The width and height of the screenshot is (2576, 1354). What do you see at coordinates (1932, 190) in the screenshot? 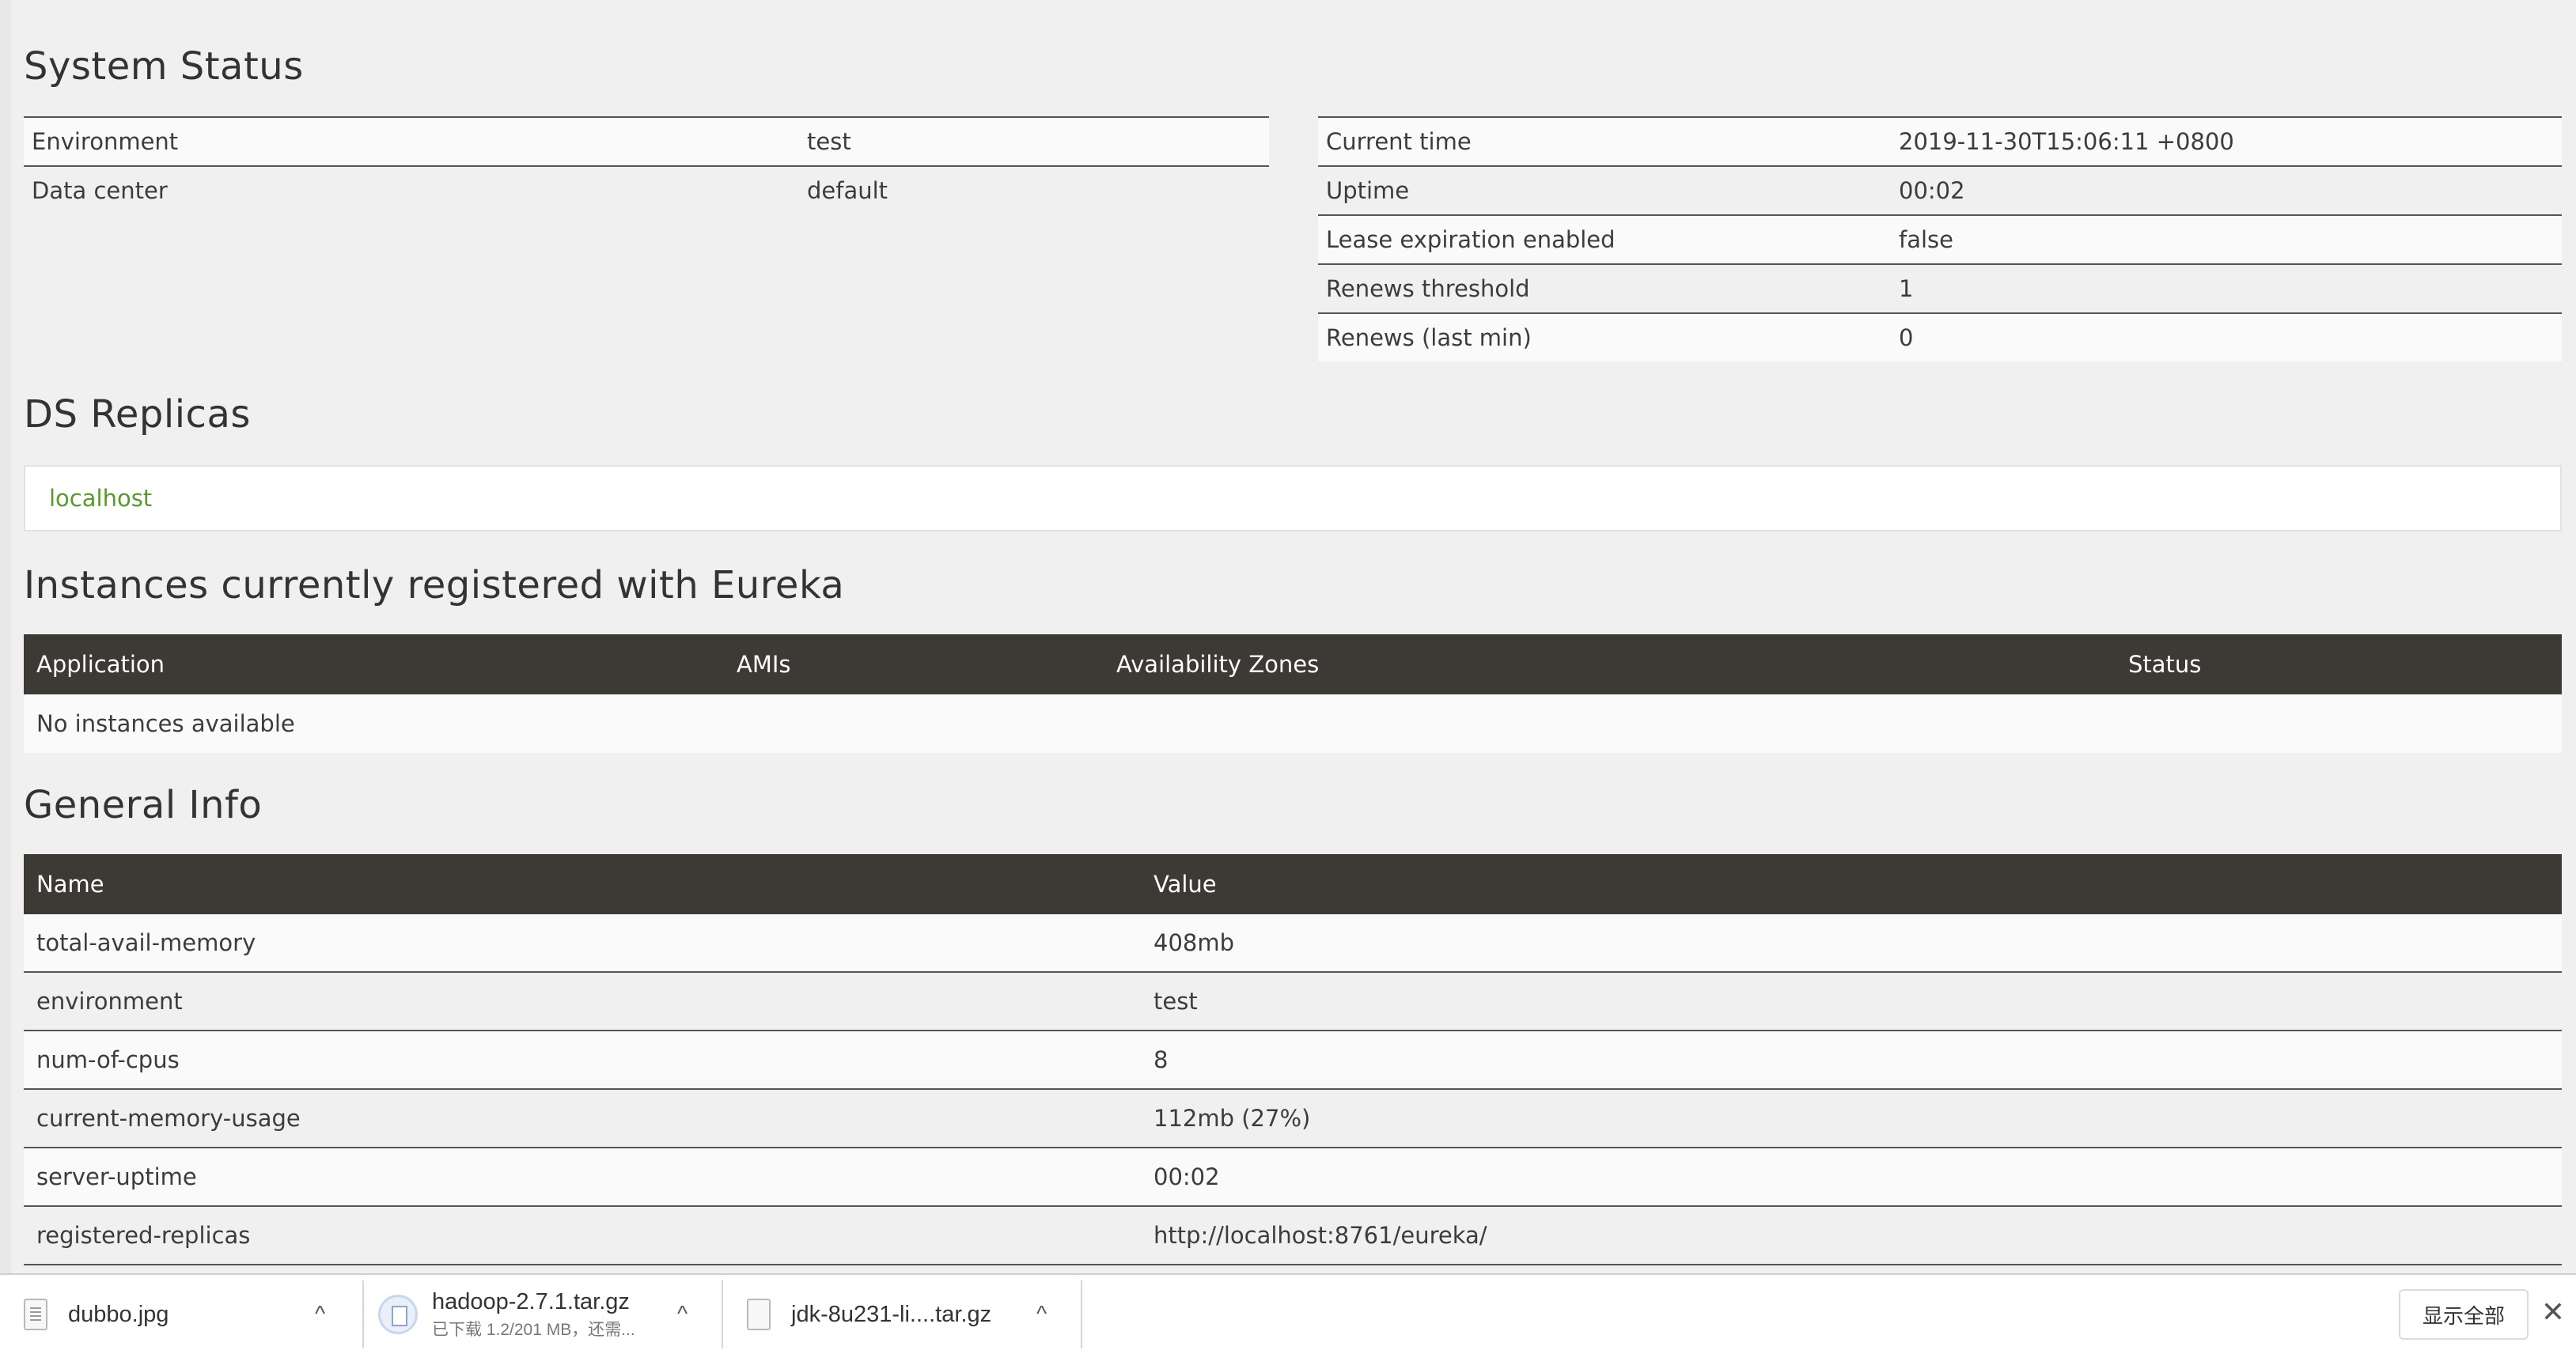
I see `status-value: 00:02` at bounding box center [1932, 190].